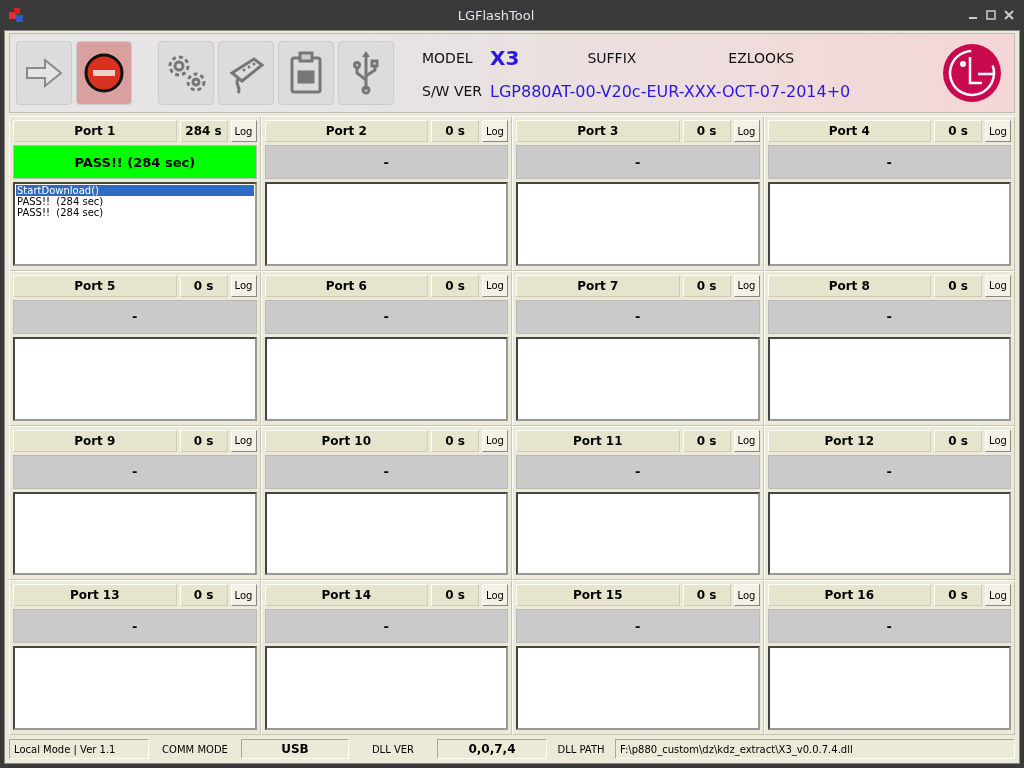 This screenshot has height=768, width=1024. What do you see at coordinates (135, 162) in the screenshot?
I see `port-status: PASS!! (284 sec)` at bounding box center [135, 162].